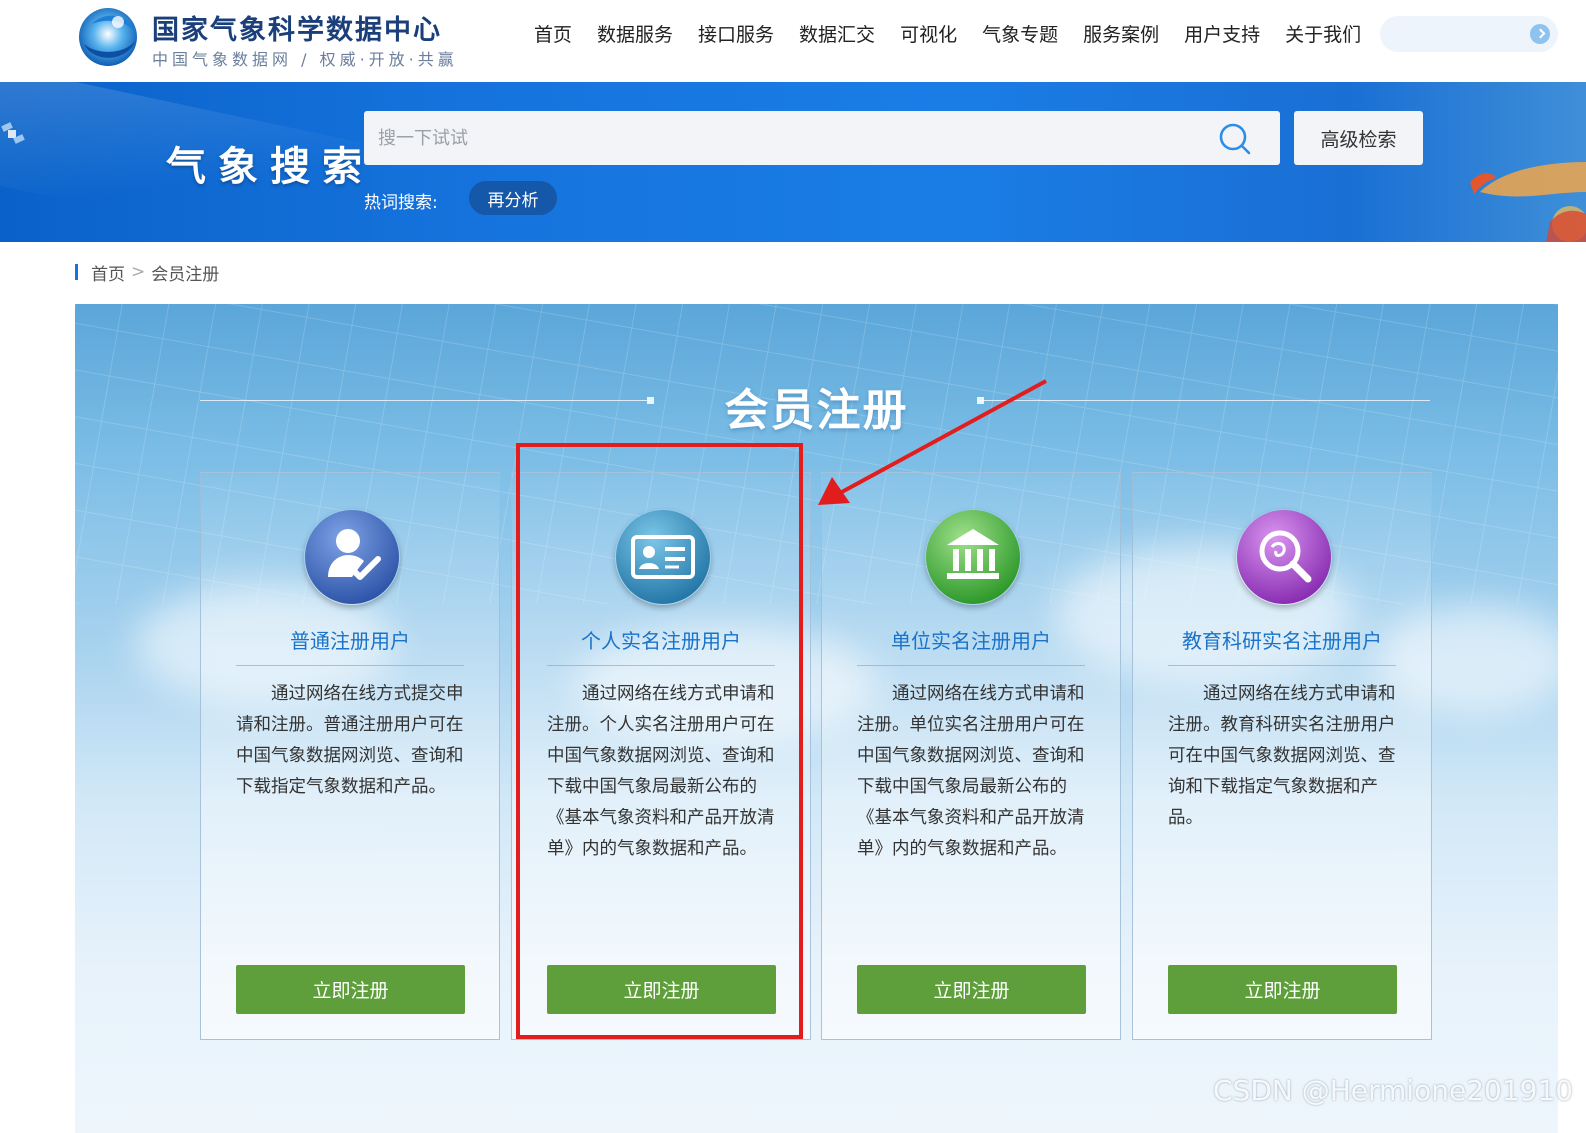 The width and height of the screenshot is (1586, 1133). Describe the element at coordinates (659, 741) in the screenshot. I see `annotation-highlight-box` at that location.